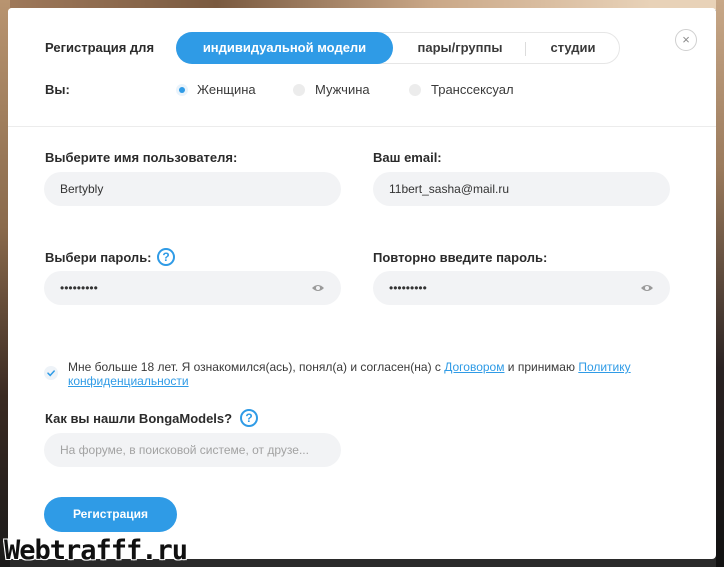 The width and height of the screenshot is (724, 567). What do you see at coordinates (284, 48) in the screenshot?
I see `tab-individual-model: индивидуальной модели` at bounding box center [284, 48].